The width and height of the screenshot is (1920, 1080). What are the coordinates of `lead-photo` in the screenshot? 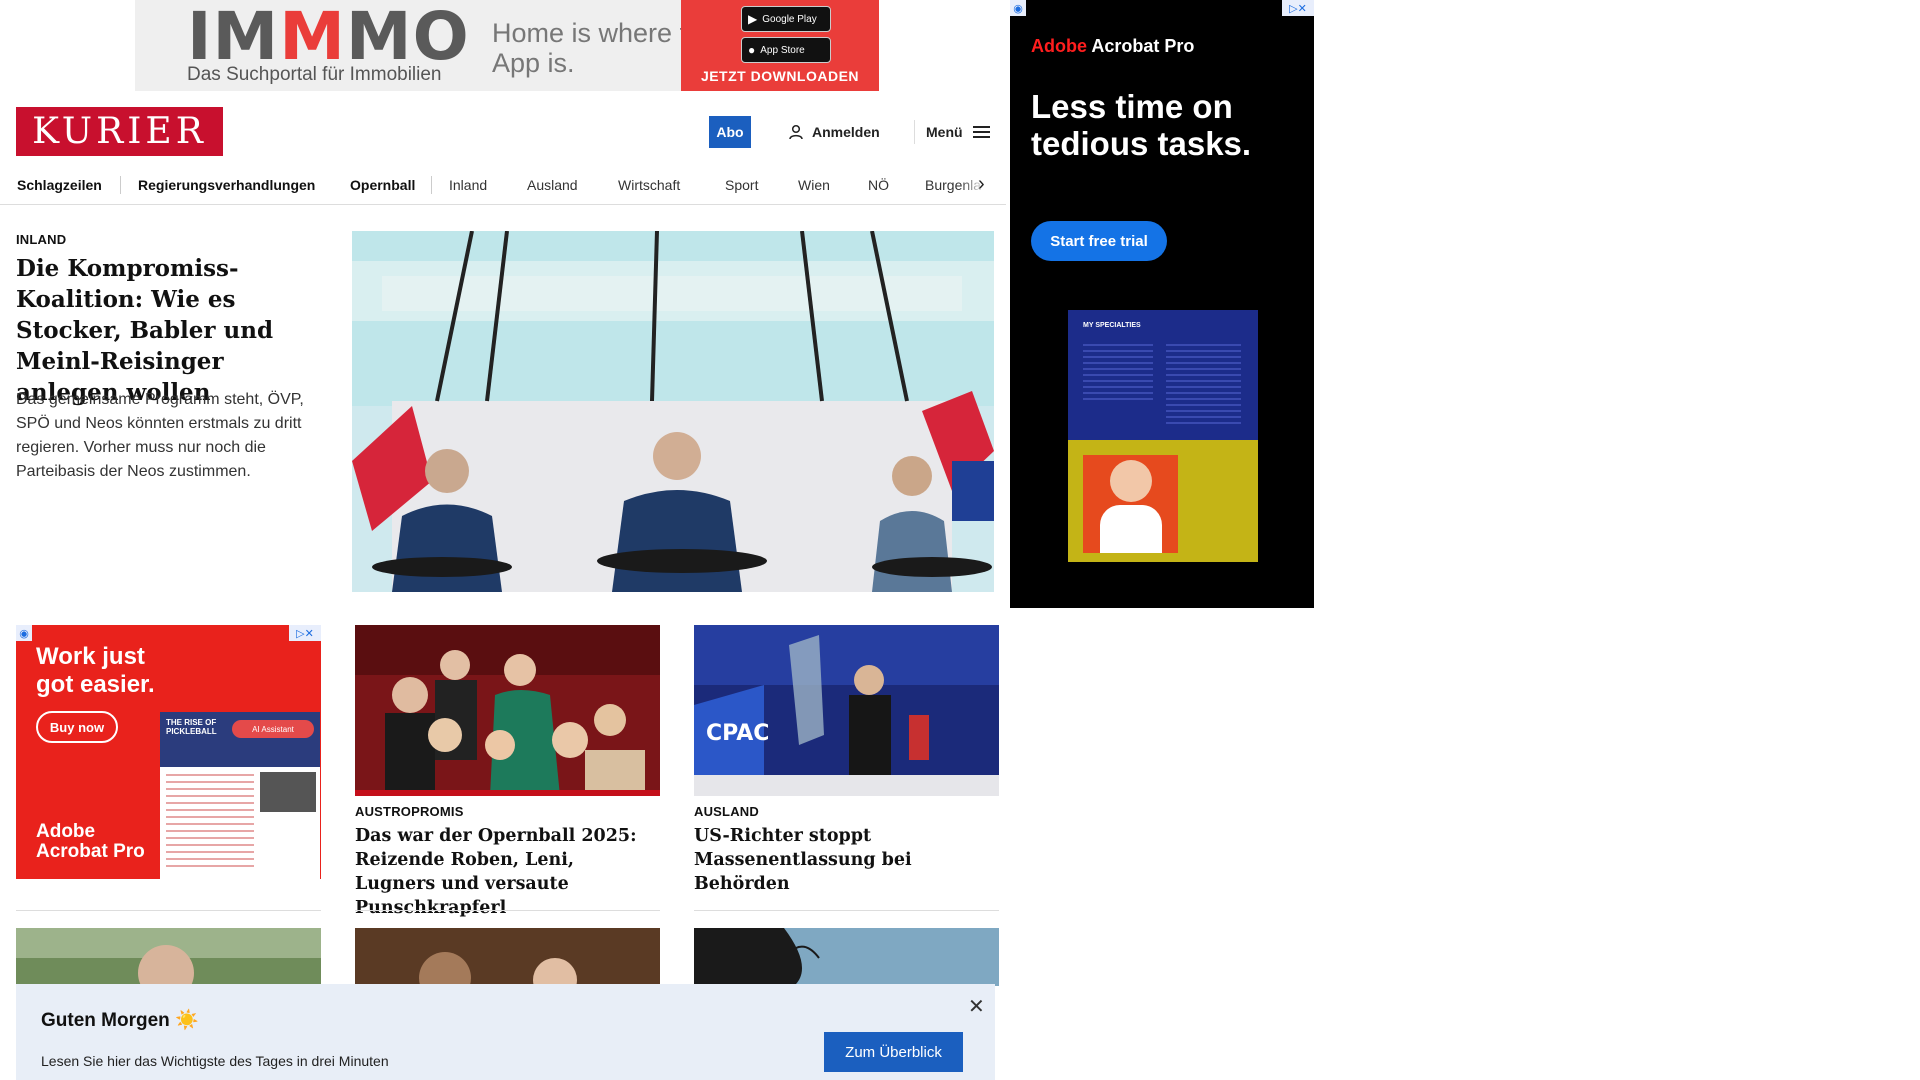 It's located at (673, 411).